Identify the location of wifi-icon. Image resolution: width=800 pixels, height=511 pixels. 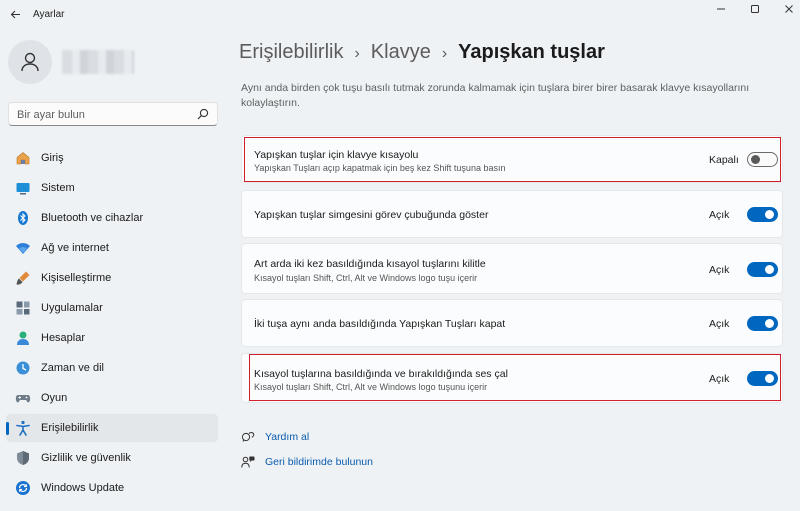
(23, 248).